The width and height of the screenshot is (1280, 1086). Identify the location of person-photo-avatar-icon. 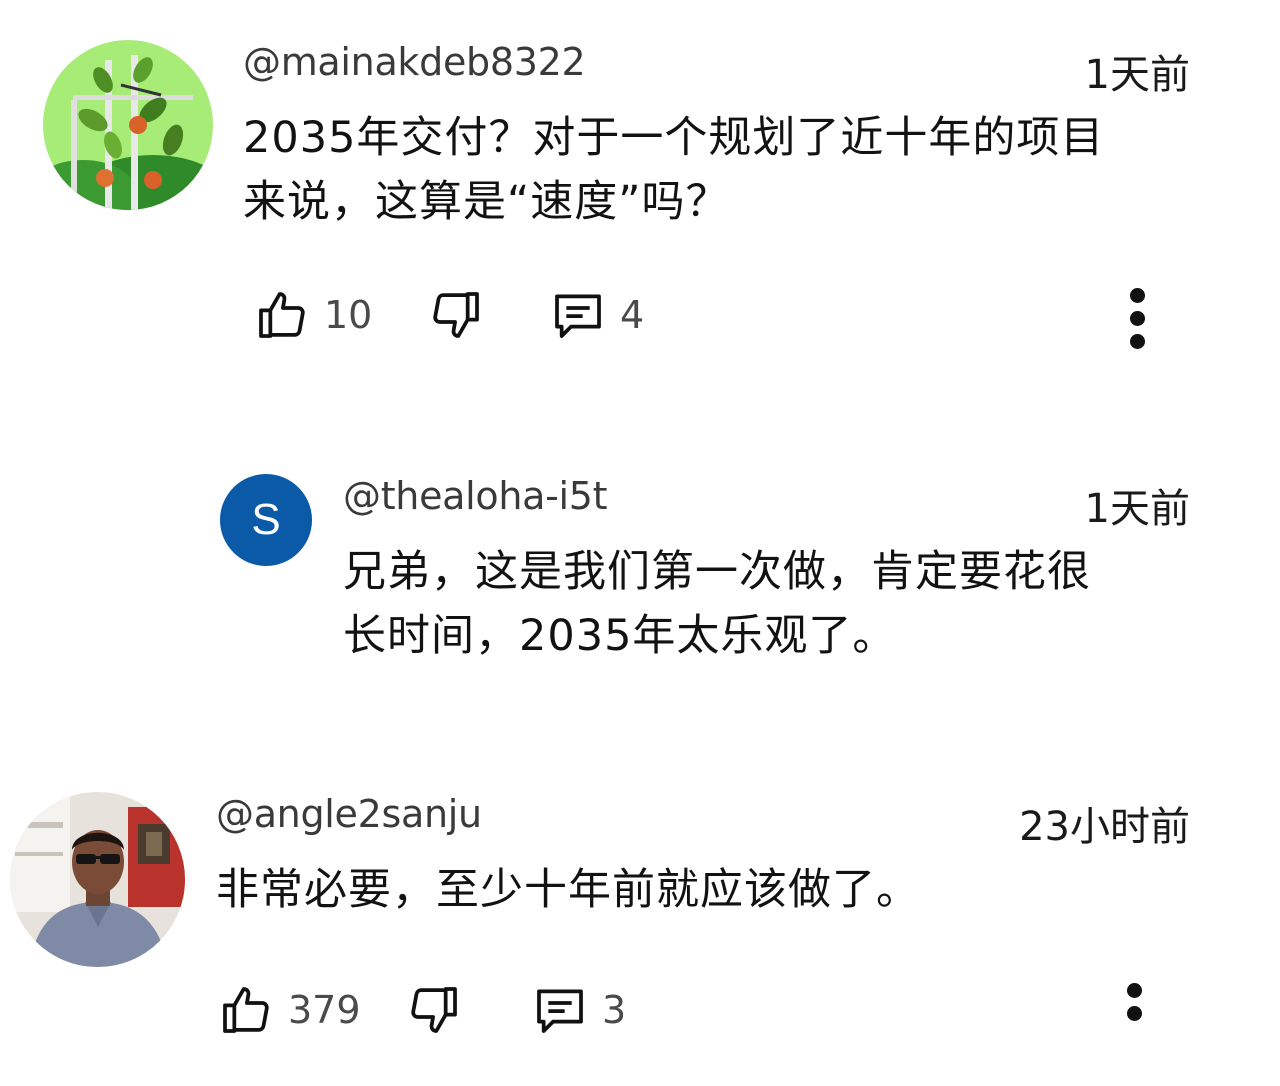
(97, 879).